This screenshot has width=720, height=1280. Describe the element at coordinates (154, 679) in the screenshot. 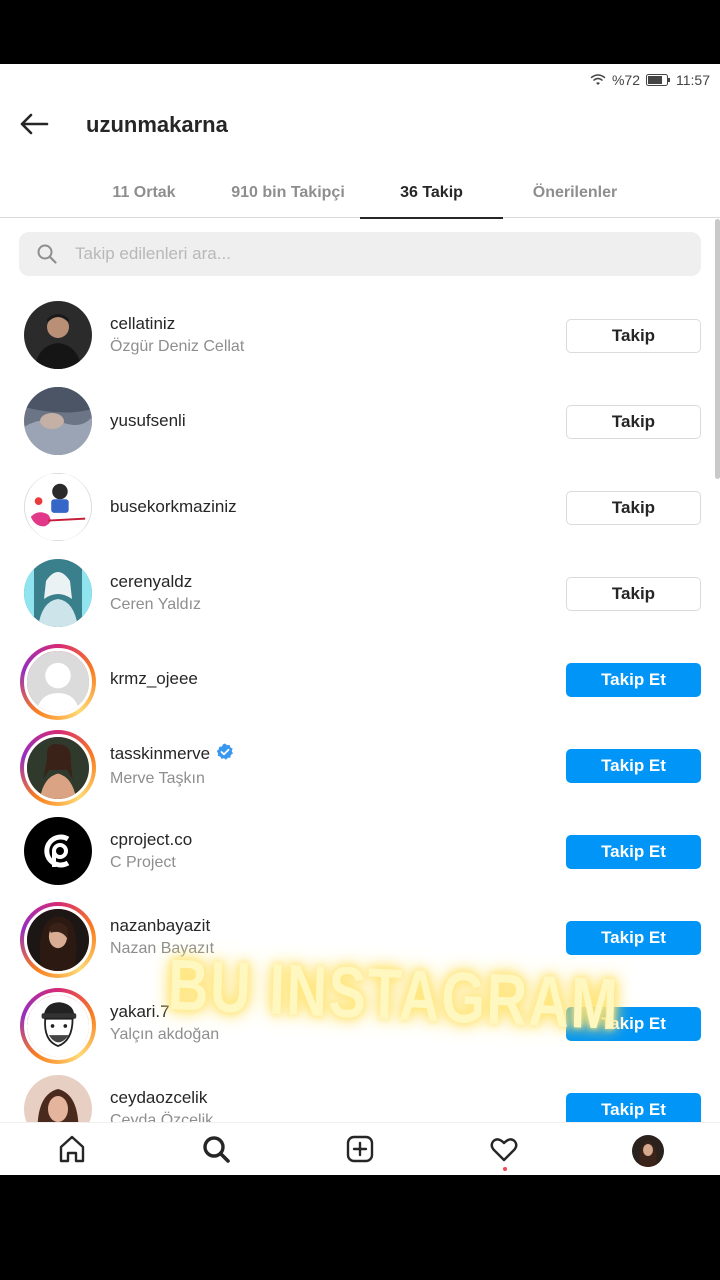

I see `username: krmz_ojeee` at that location.